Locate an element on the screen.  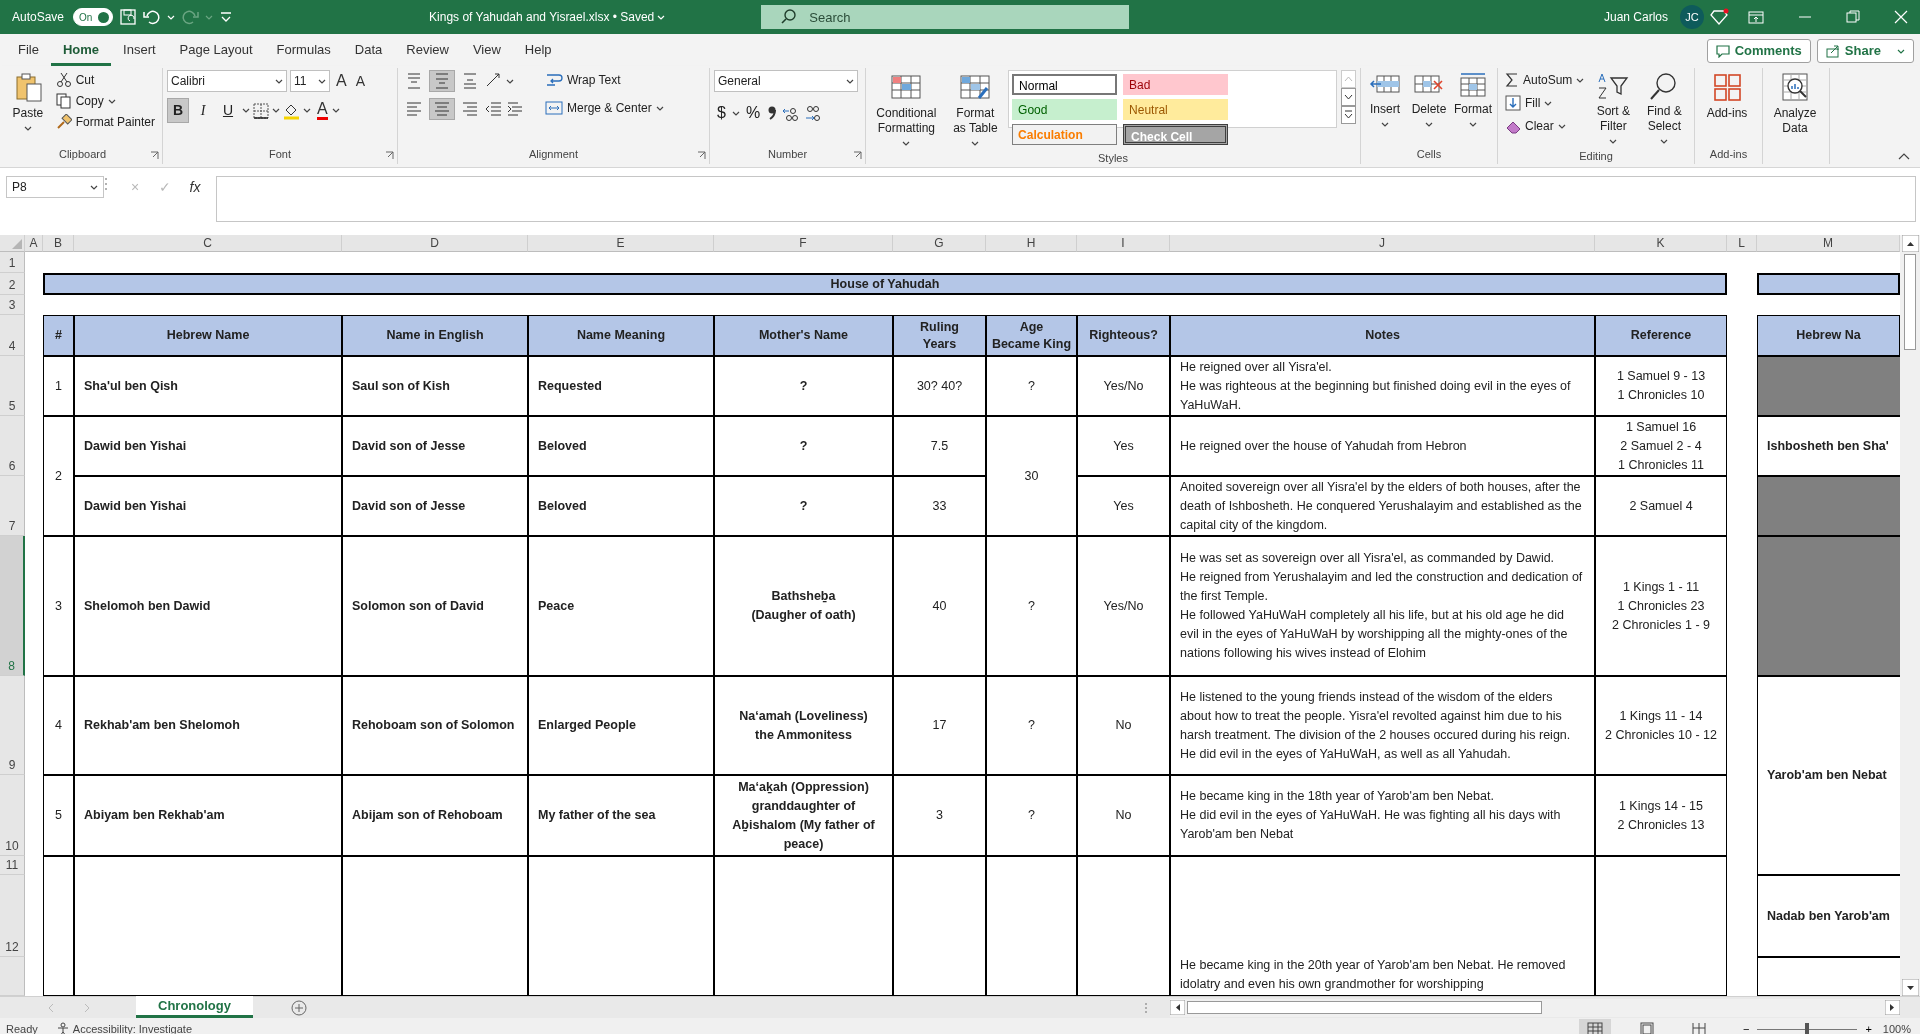
number-format-field: General is located at coordinates (786, 81).